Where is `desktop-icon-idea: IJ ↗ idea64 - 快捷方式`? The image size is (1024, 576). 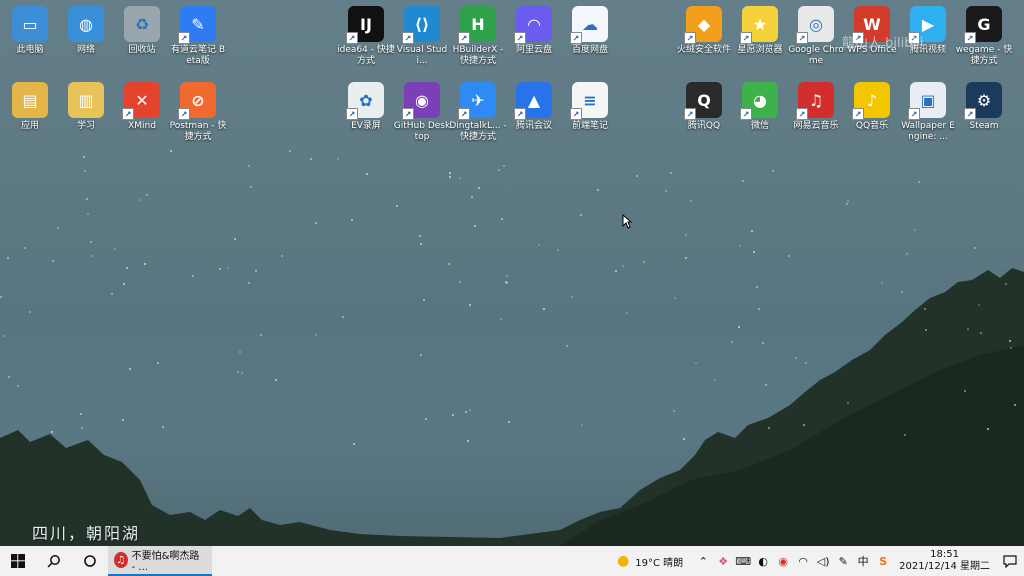 desktop-icon-idea: IJ ↗ idea64 - 快捷方式 is located at coordinates (366, 37).